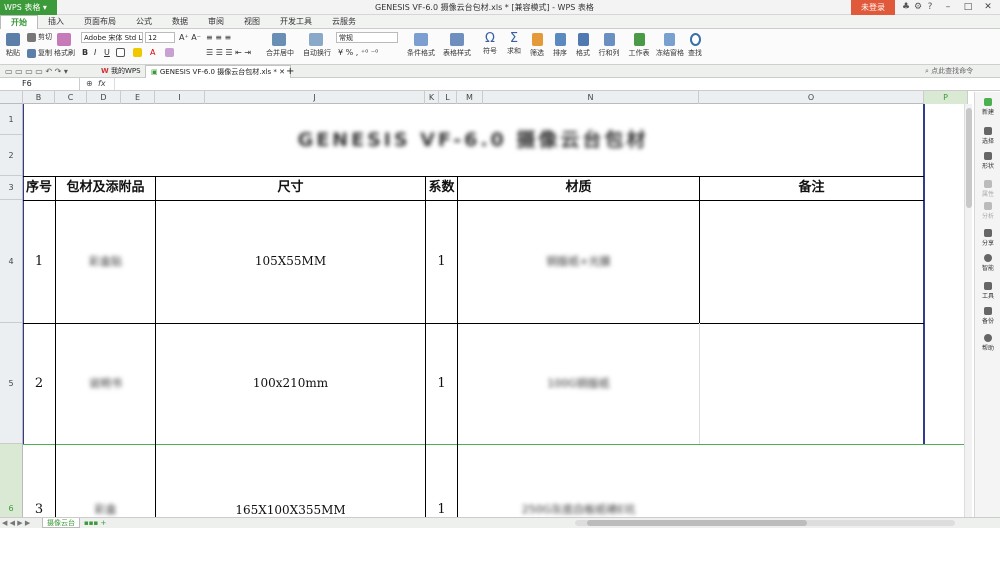 The image size is (1000, 574). I want to click on new-tab-button: +, so click(290, 71).